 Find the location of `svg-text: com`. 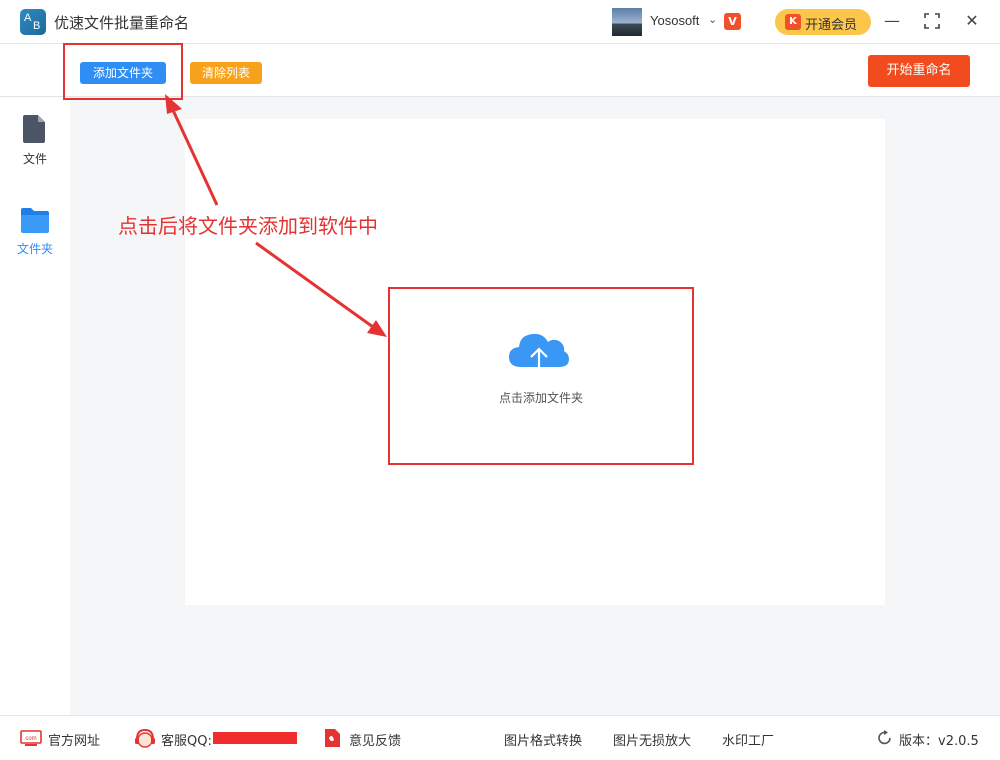

svg-text: com is located at coordinates (30, 739).